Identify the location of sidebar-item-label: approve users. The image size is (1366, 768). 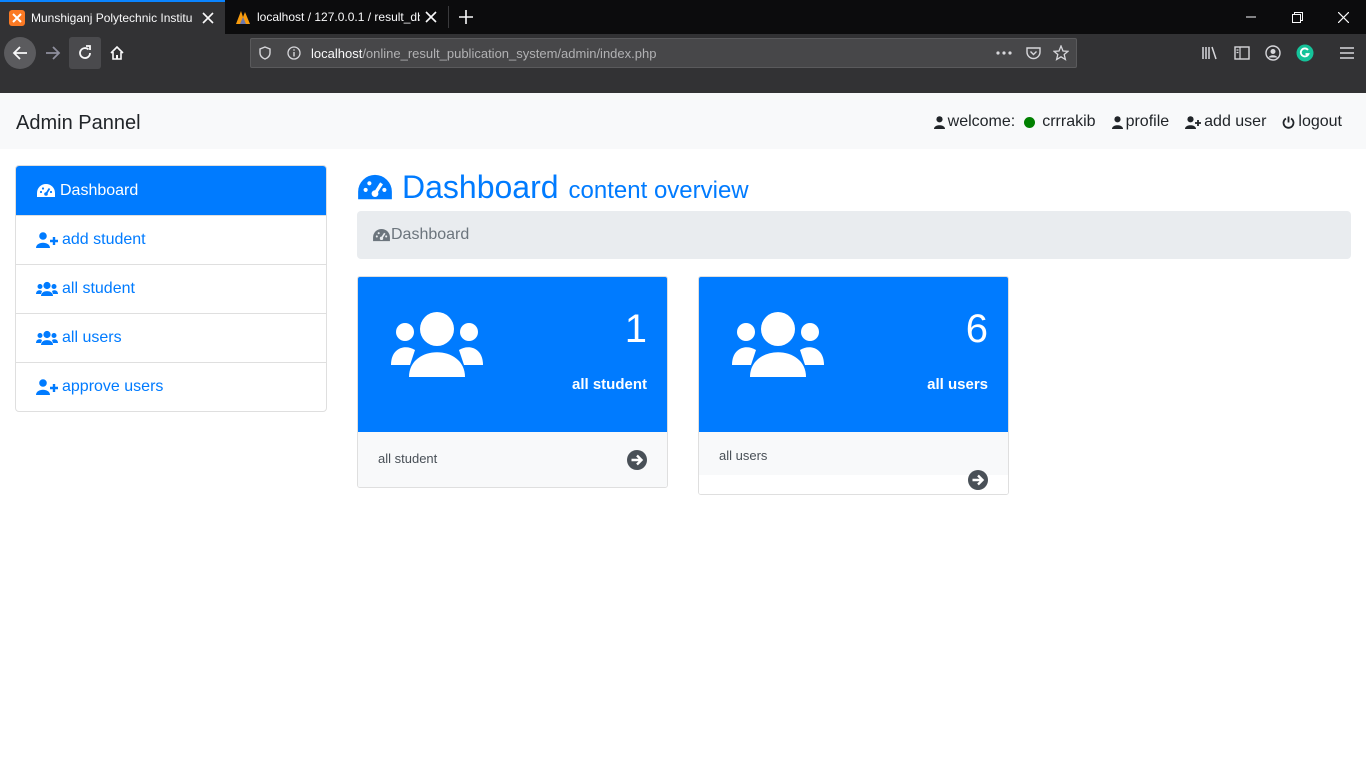
(113, 386).